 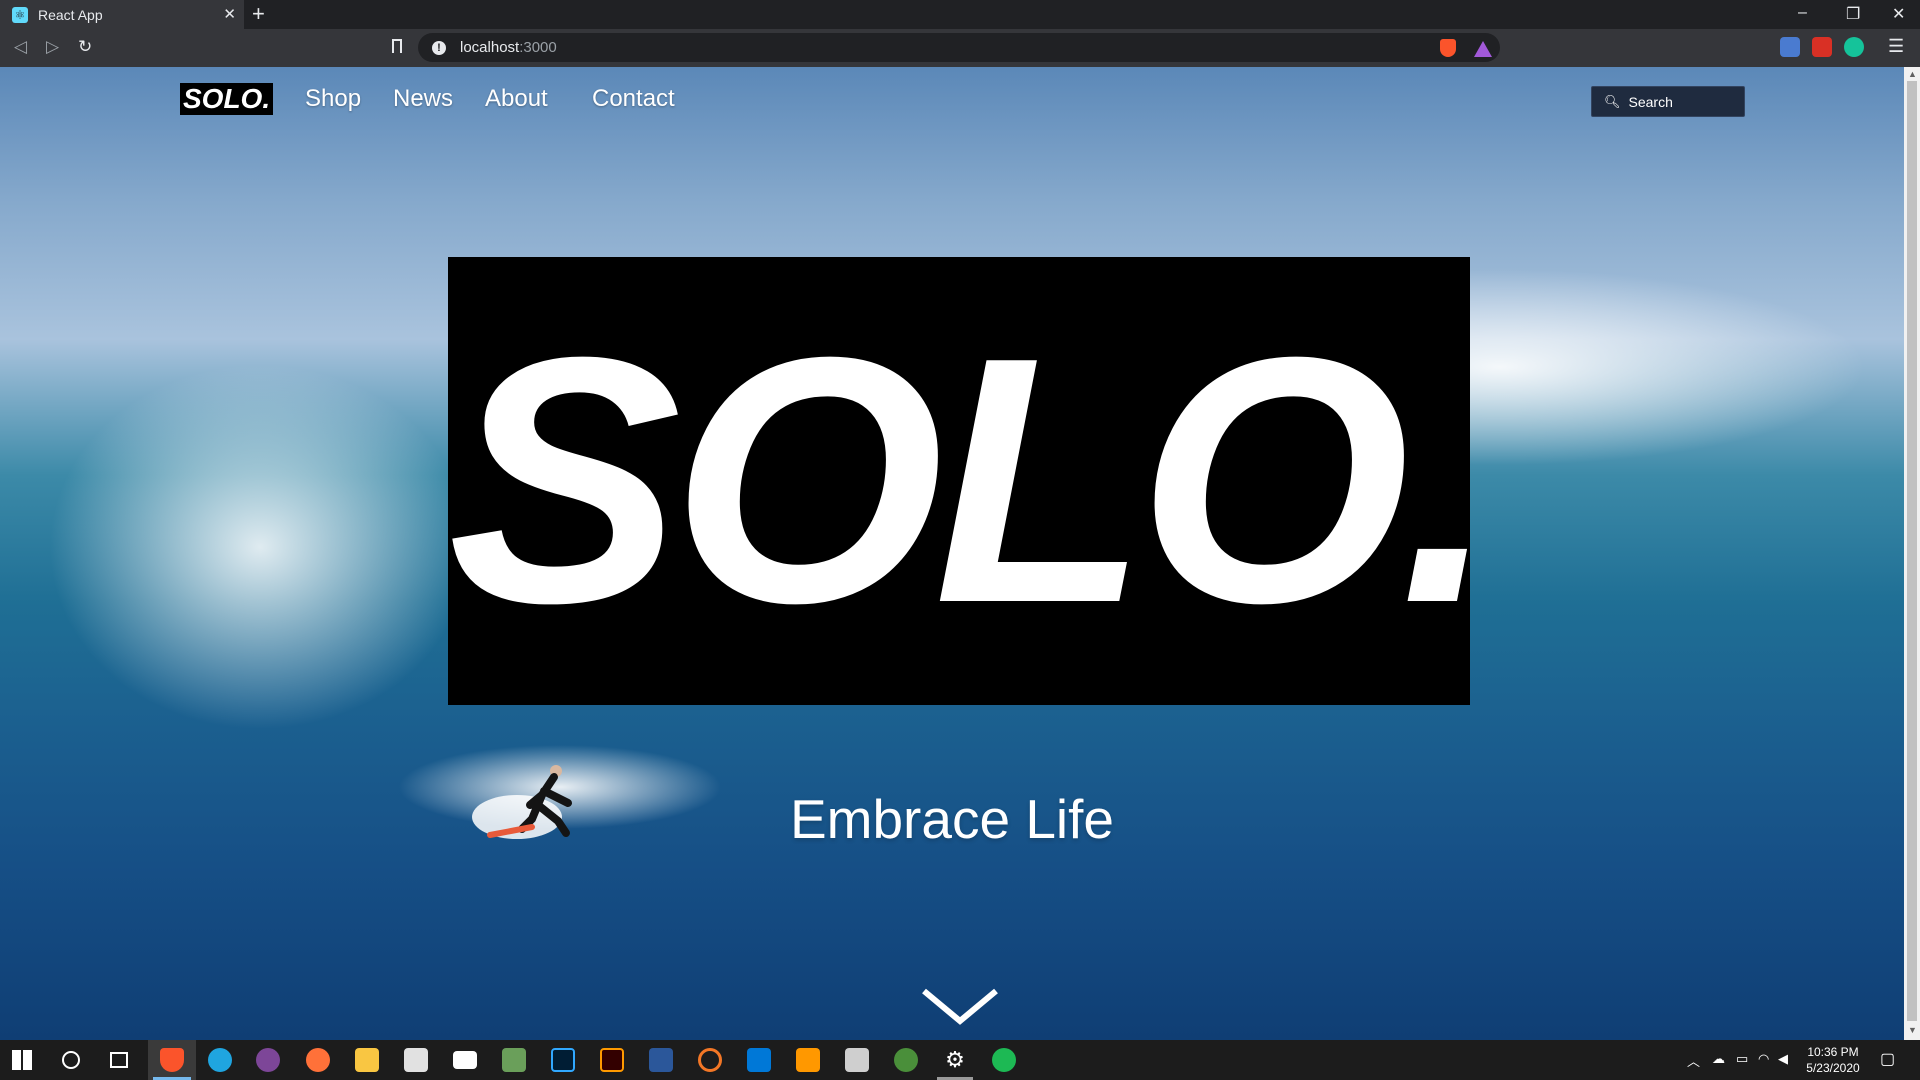 I want to click on menu-icon: ☰, so click(x=1896, y=46).